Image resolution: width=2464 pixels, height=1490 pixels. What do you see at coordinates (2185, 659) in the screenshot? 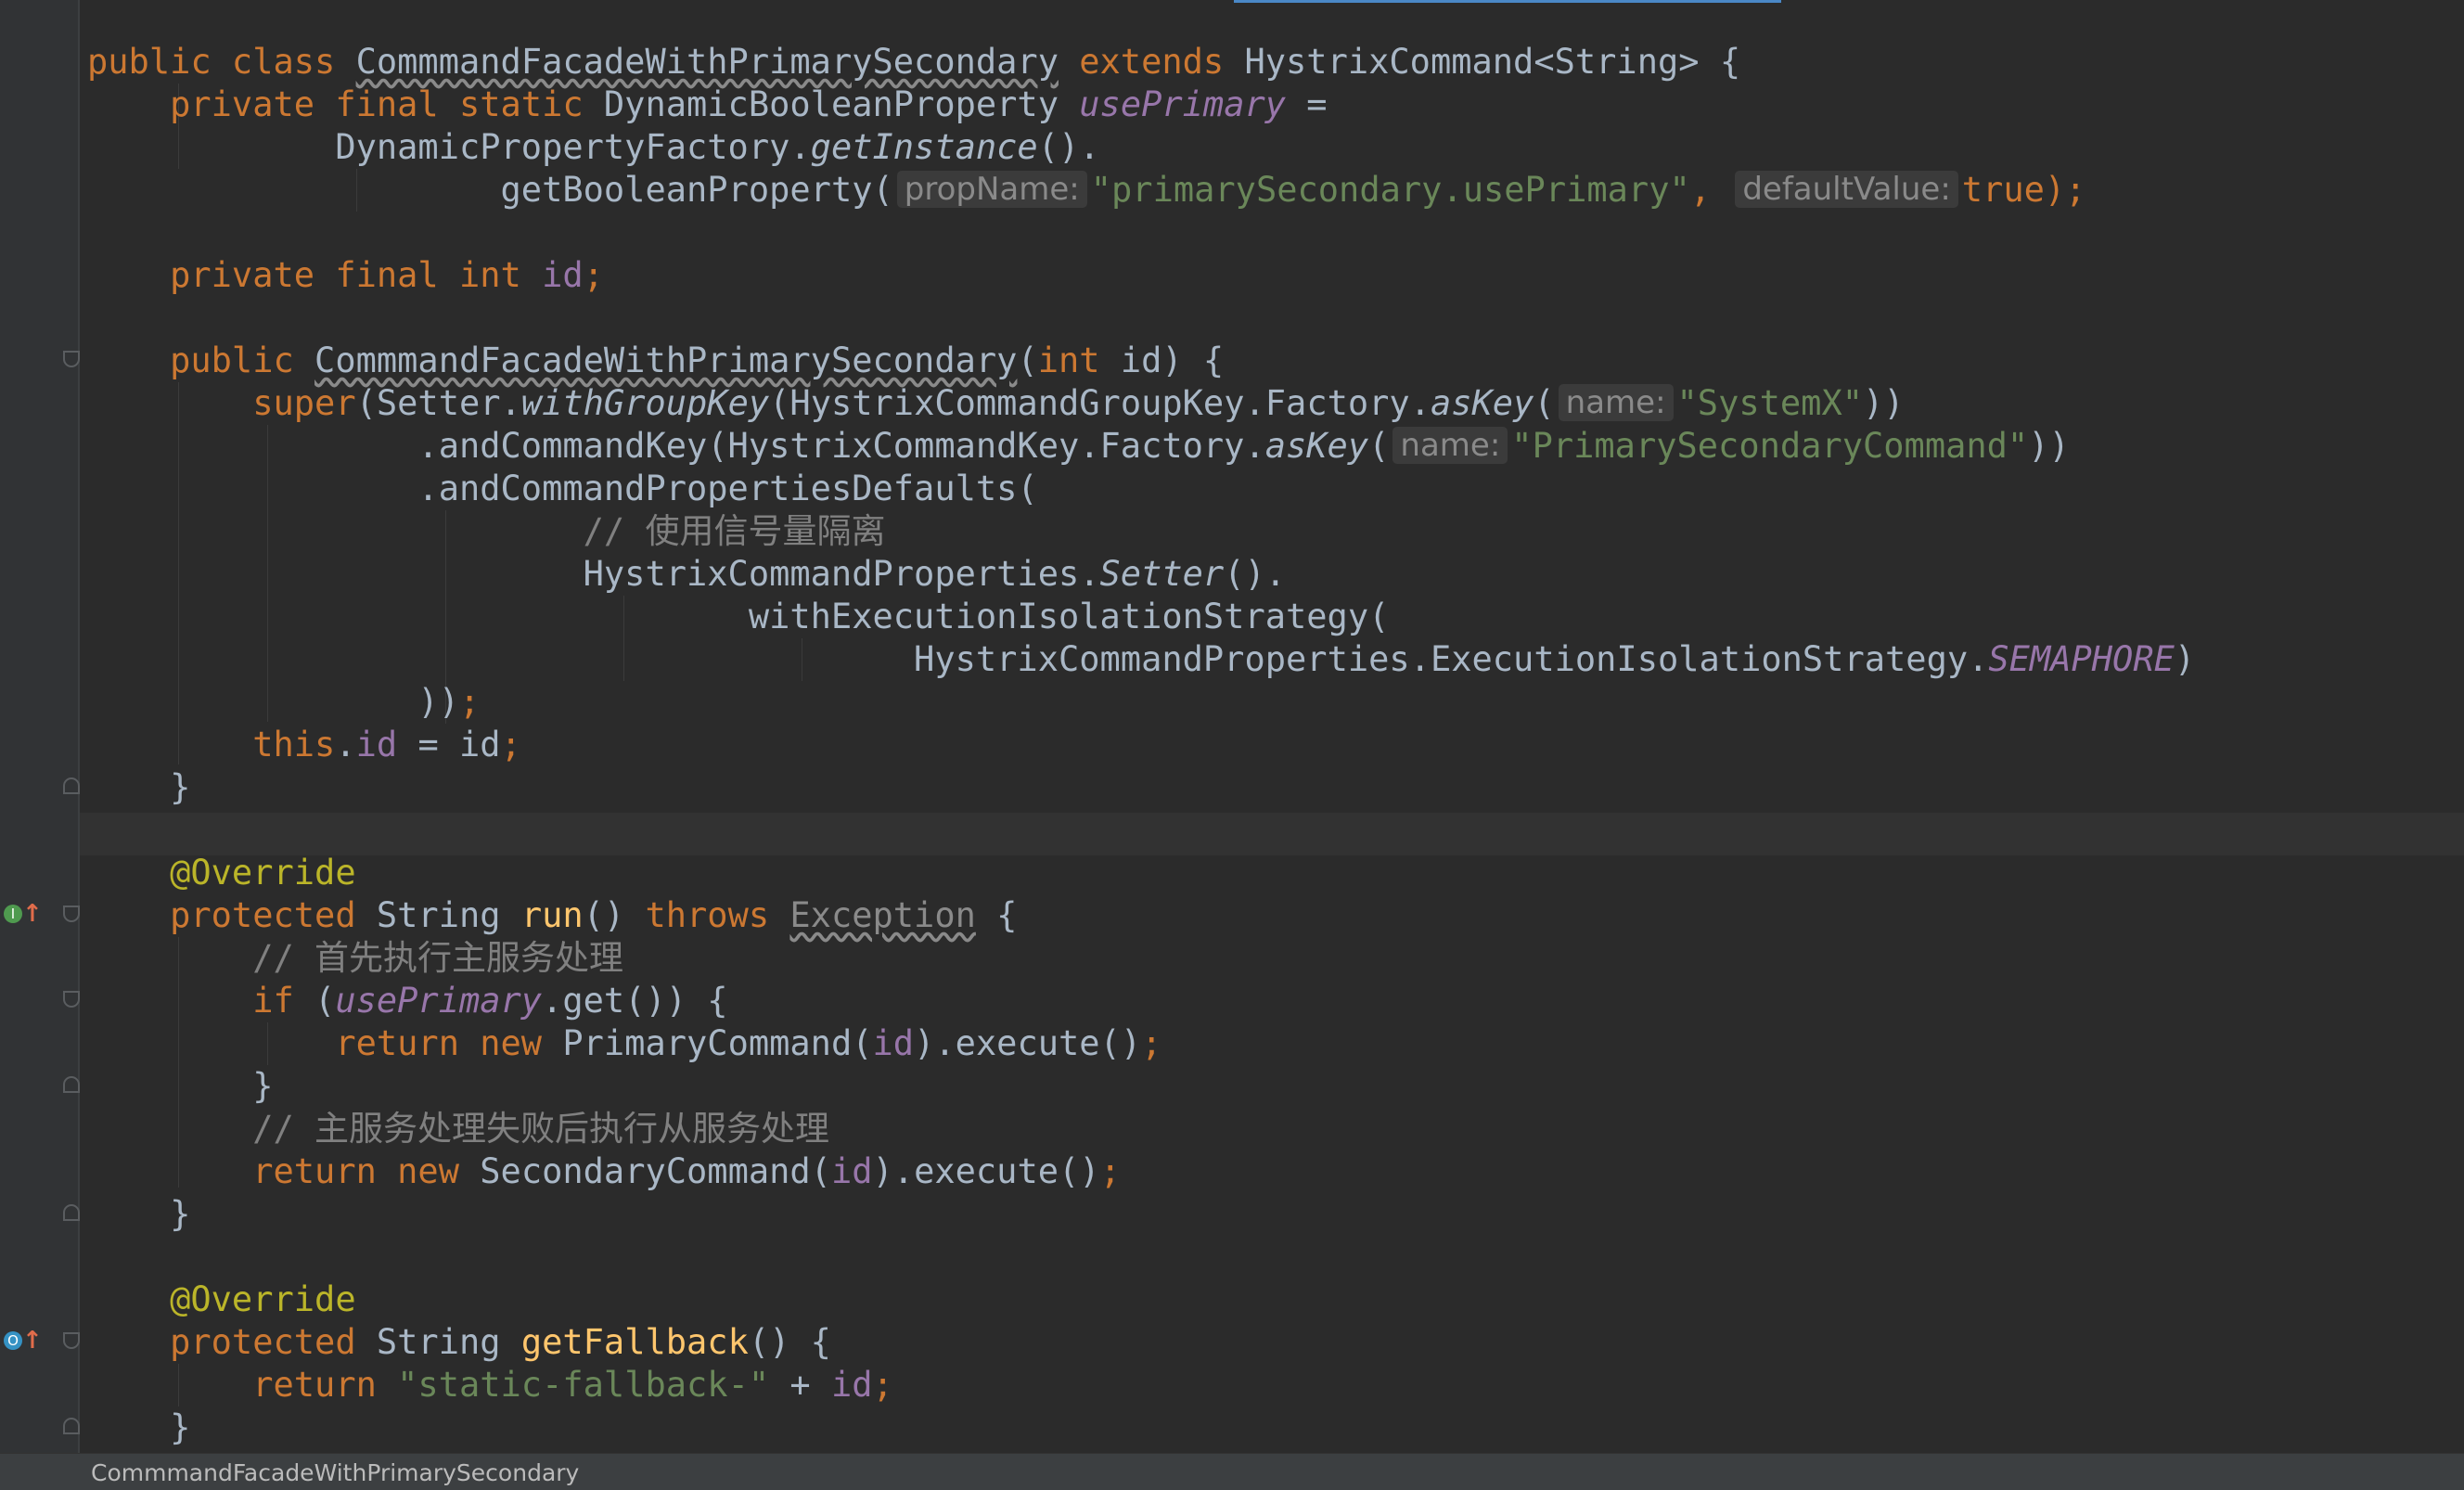
I see `code-text: )` at bounding box center [2185, 659].